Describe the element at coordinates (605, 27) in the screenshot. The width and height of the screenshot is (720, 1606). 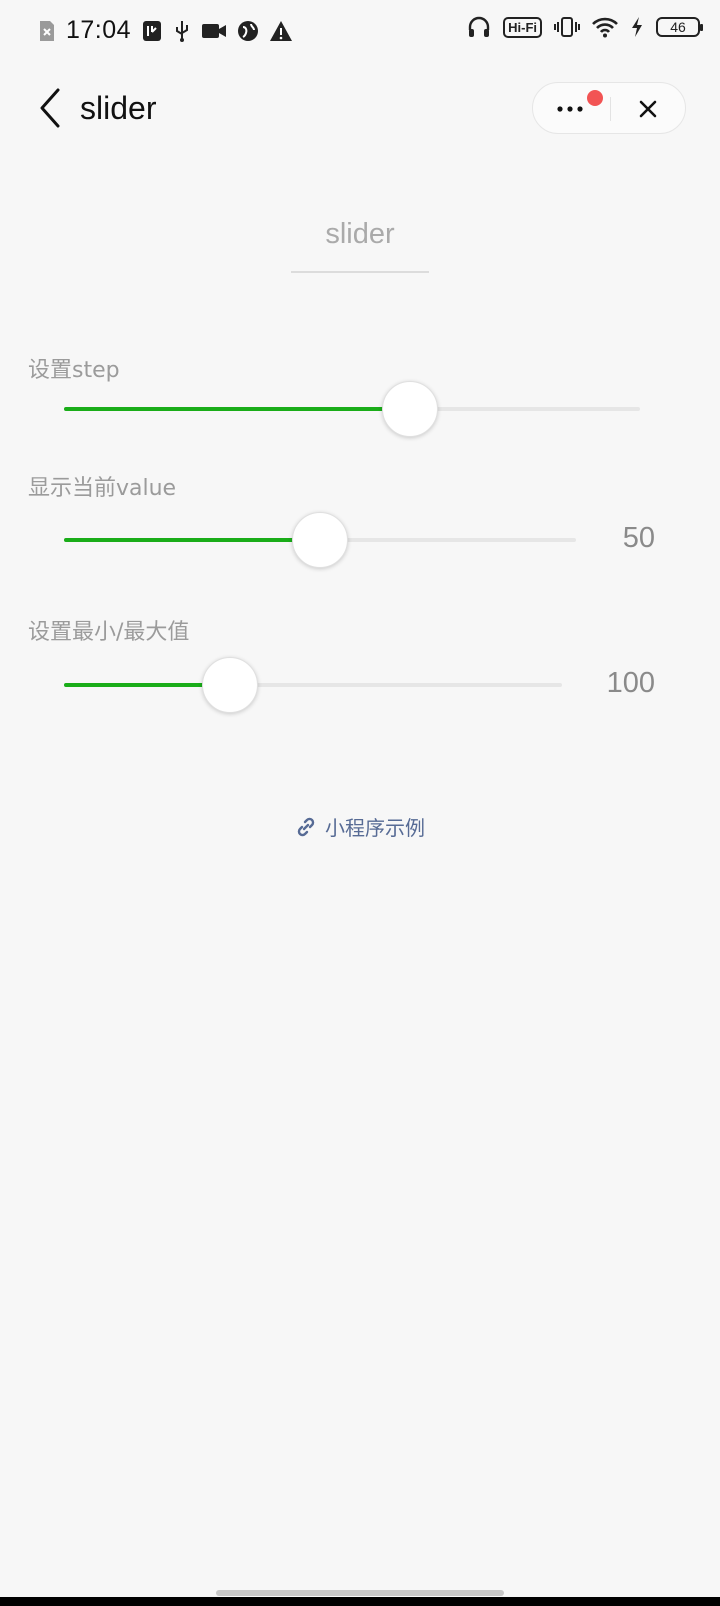
I see `wifi-icon` at that location.